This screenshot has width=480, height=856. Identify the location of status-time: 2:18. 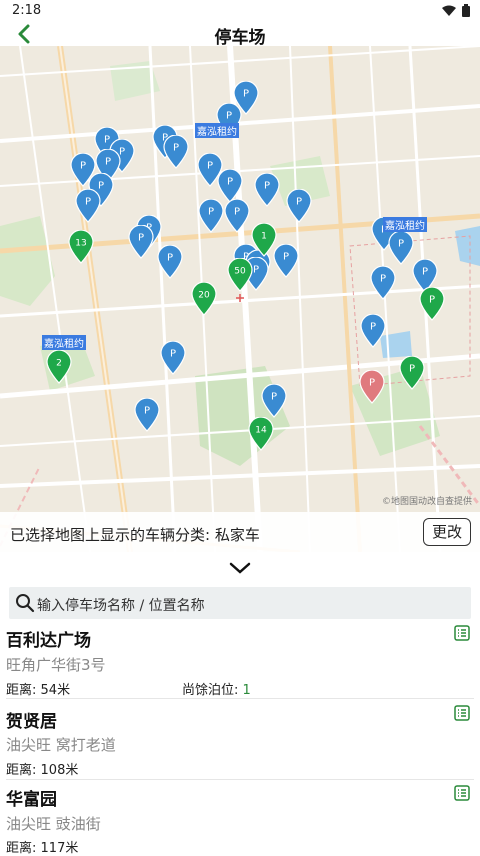
(27, 10).